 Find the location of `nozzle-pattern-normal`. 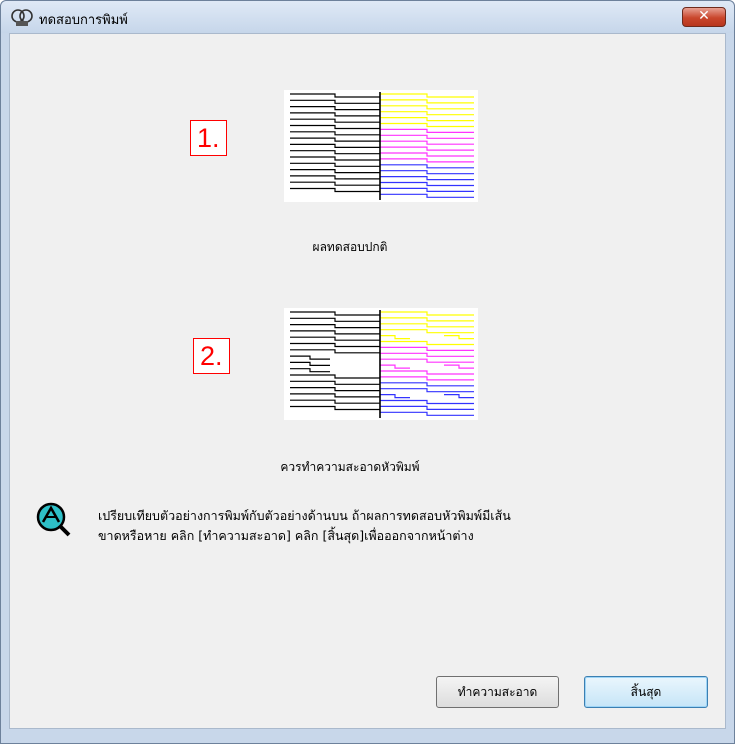

nozzle-pattern-normal is located at coordinates (381, 146).